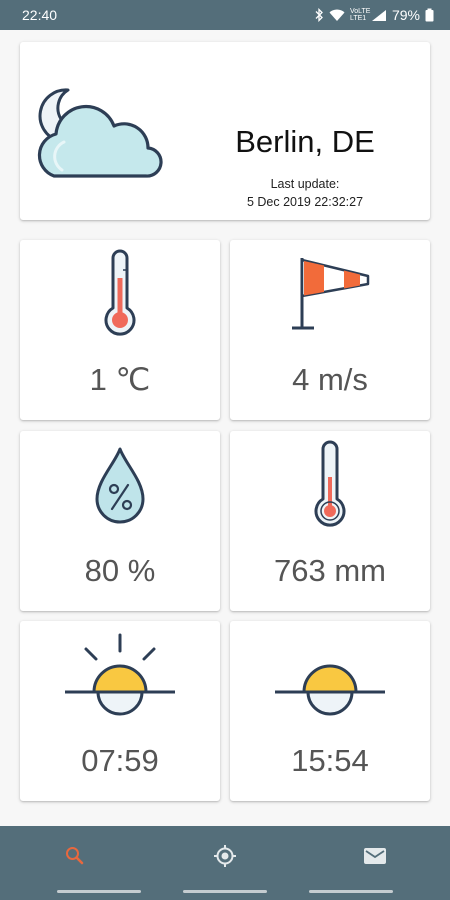 The width and height of the screenshot is (450, 900). Describe the element at coordinates (120, 379) in the screenshot. I see `temperature-value: 1 ℃` at that location.